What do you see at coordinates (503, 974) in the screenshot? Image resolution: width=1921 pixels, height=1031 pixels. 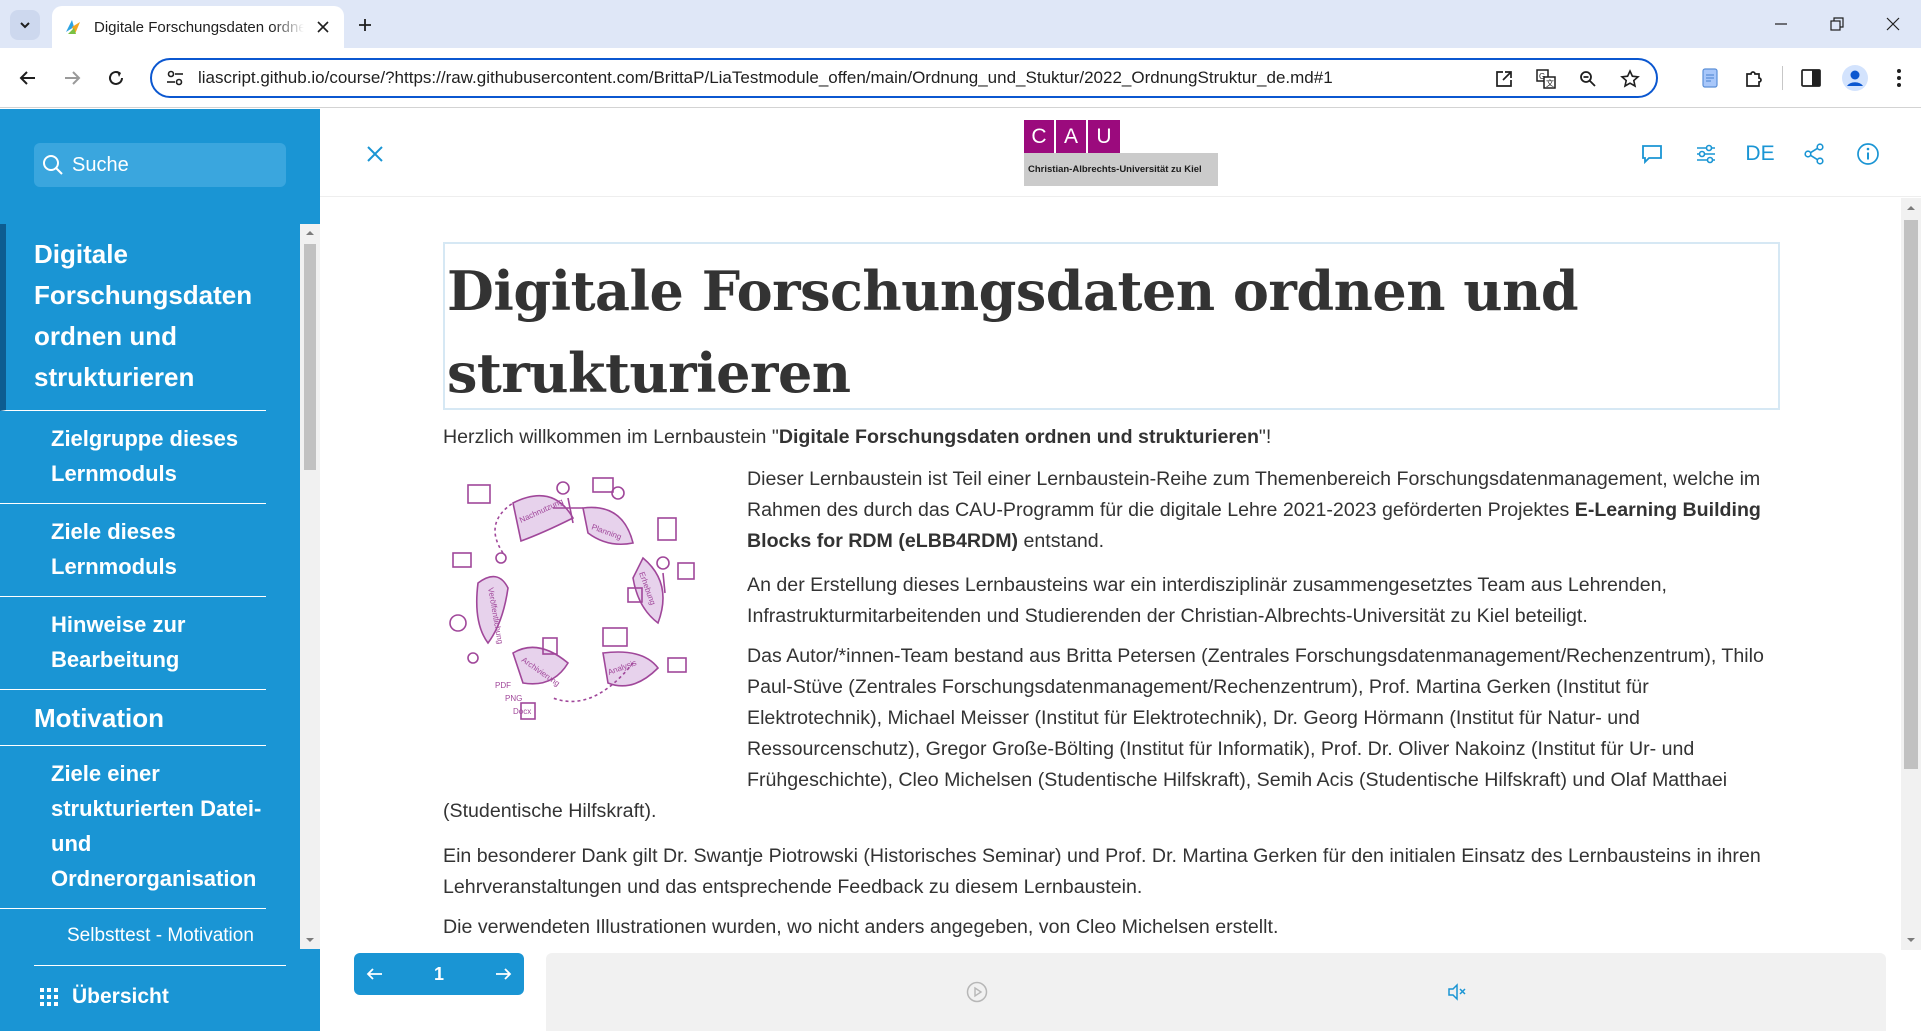 I see `next-slide-button` at bounding box center [503, 974].